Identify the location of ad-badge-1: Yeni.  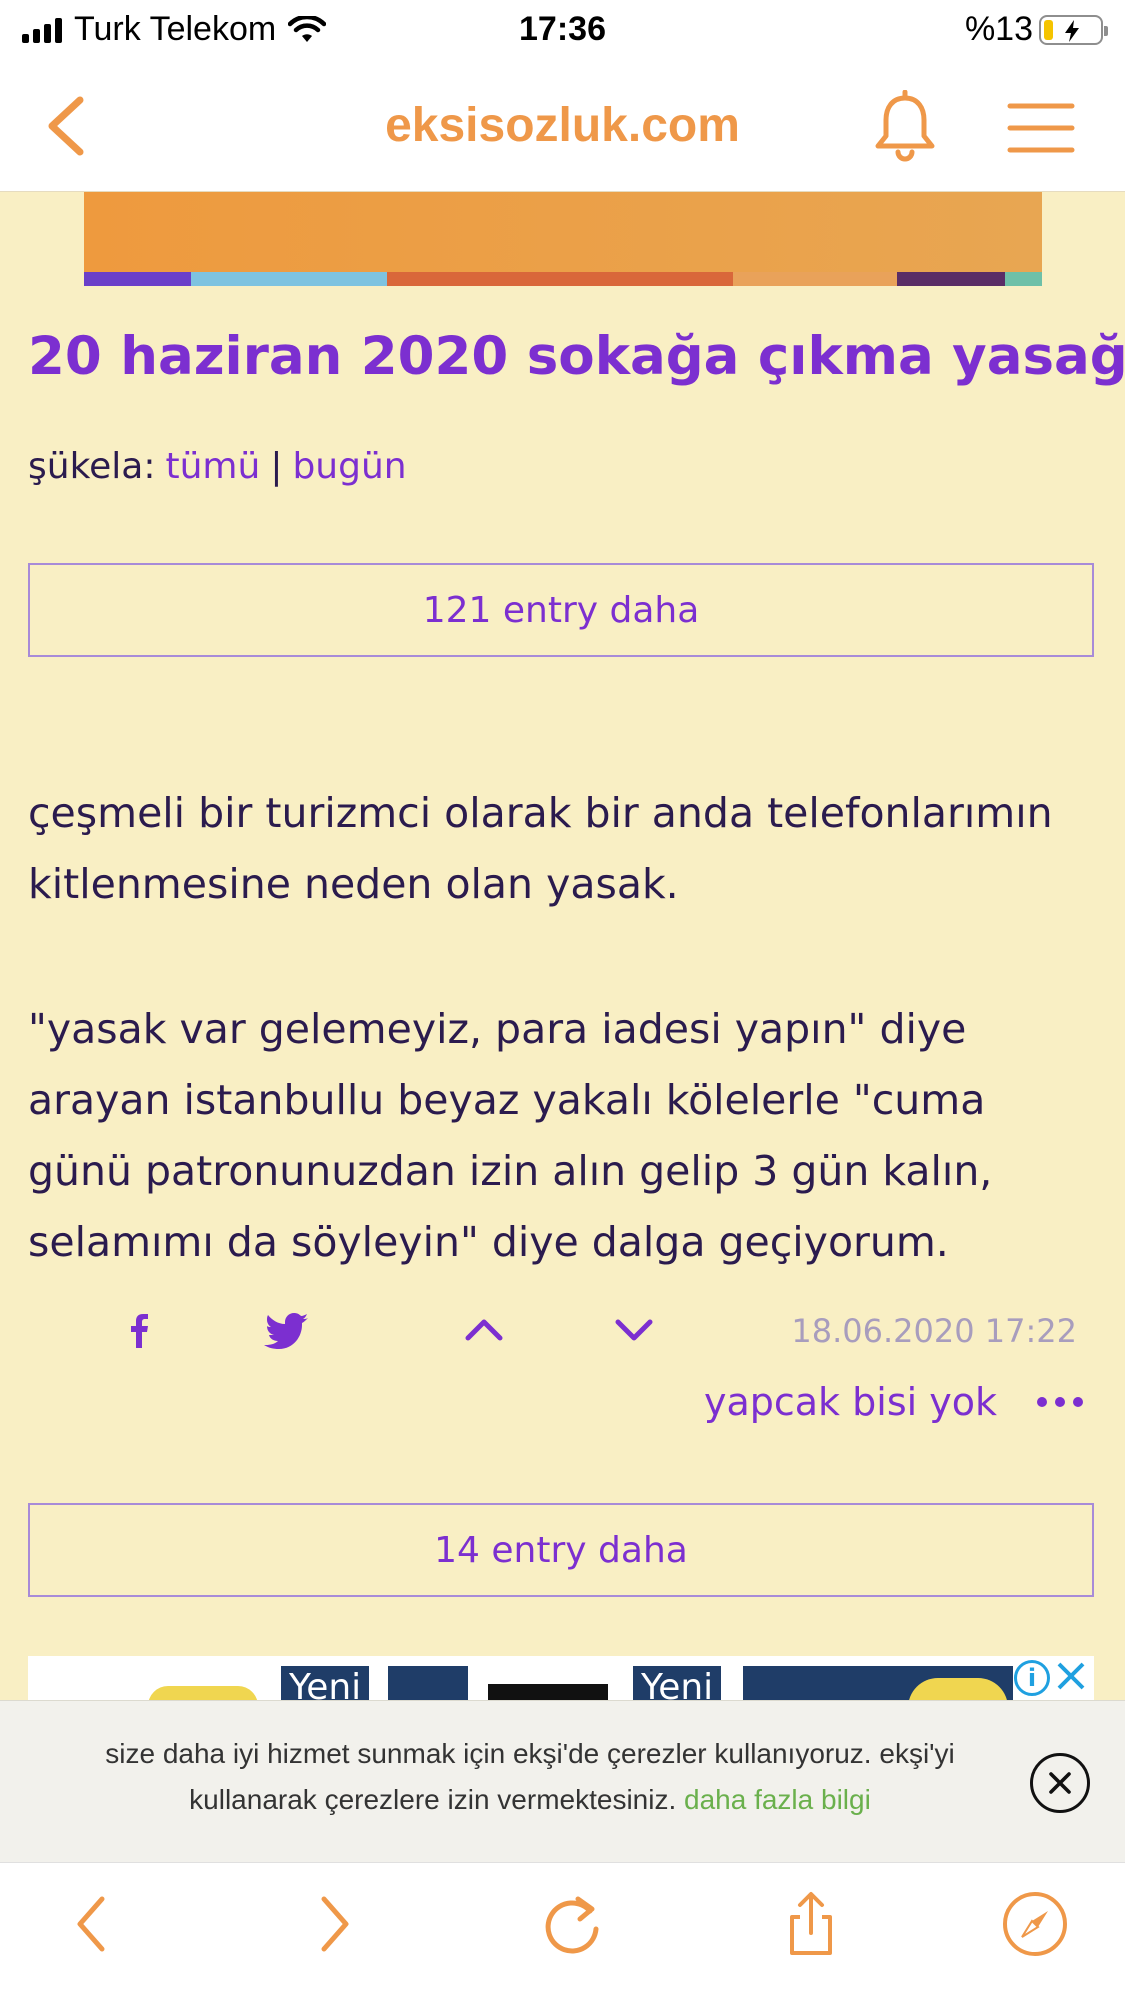
(325, 1683).